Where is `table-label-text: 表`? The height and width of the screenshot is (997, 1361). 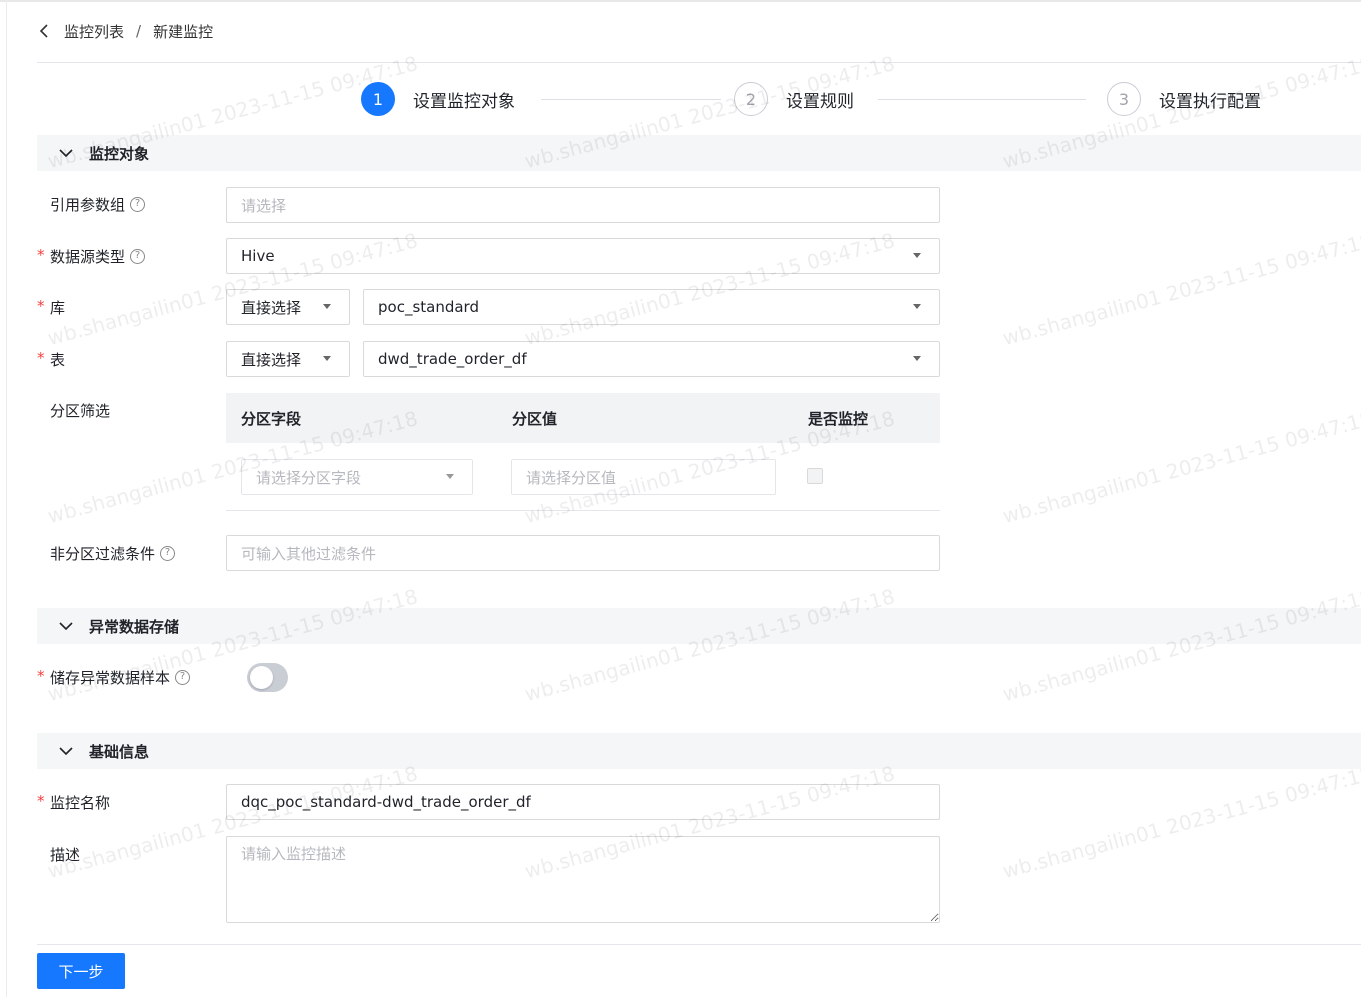
table-label-text: 表 is located at coordinates (58, 359).